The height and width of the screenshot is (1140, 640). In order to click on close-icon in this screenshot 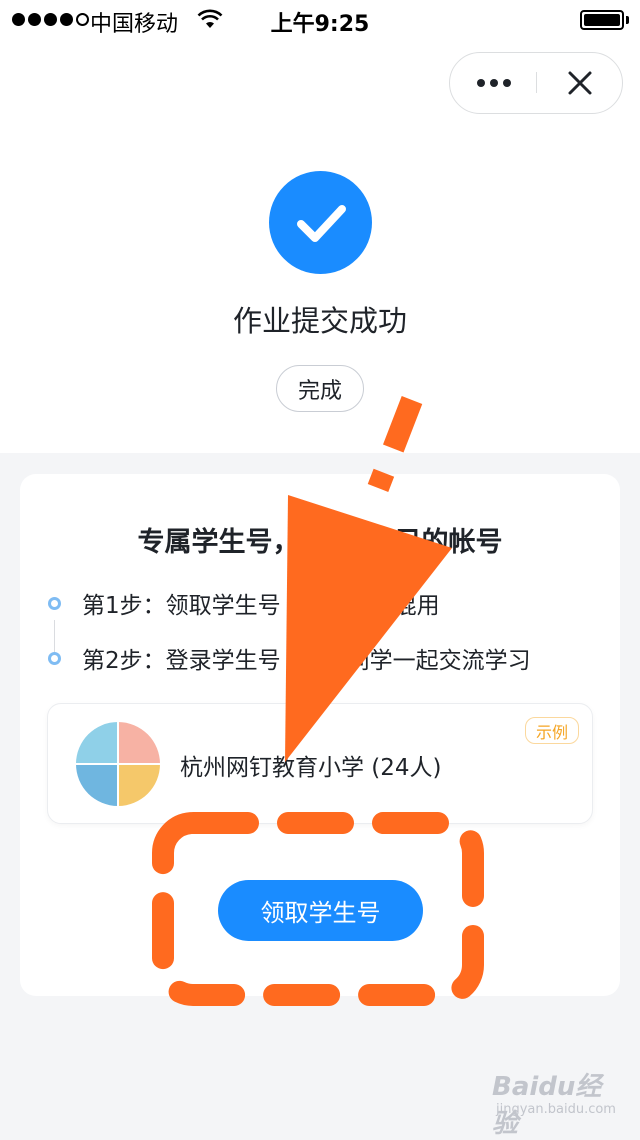, I will do `click(580, 82)`.